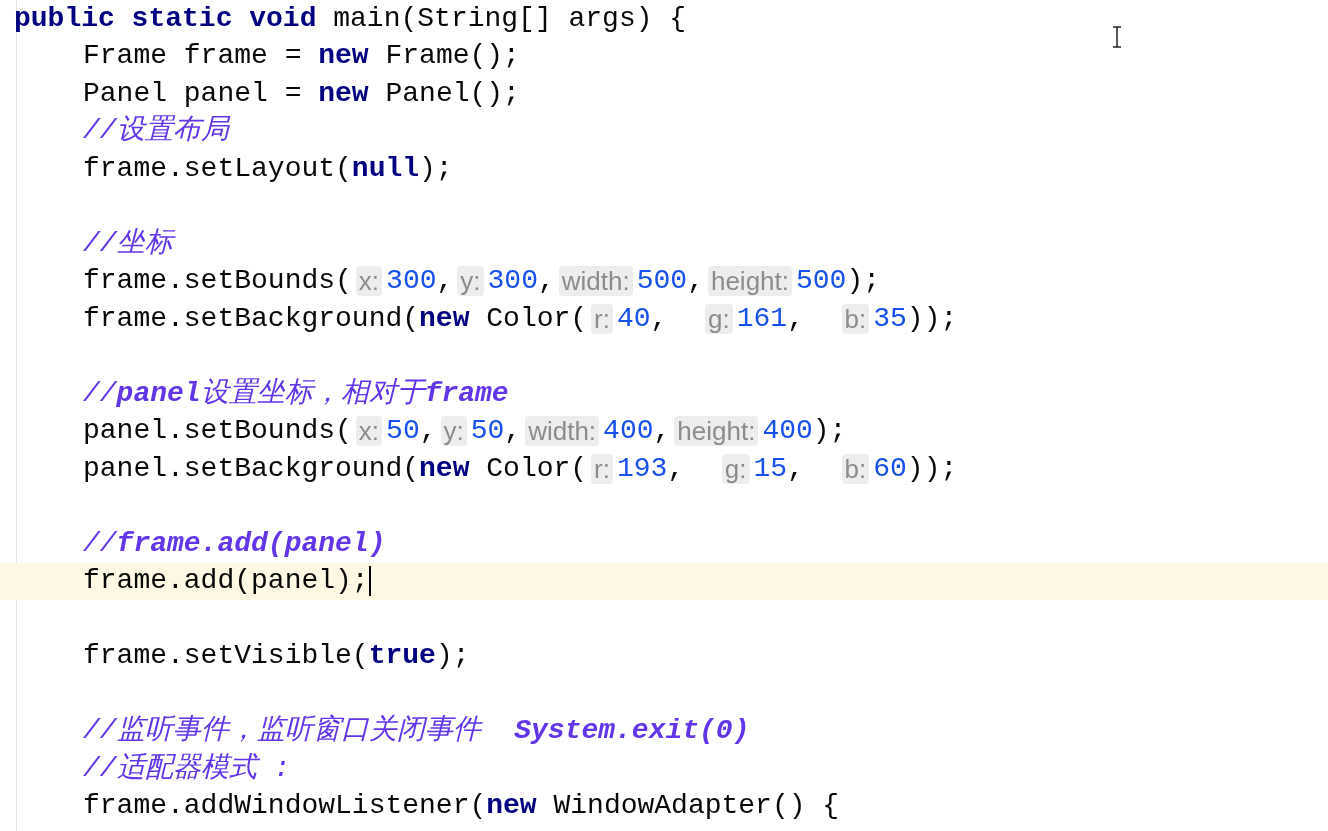 Image resolution: width=1328 pixels, height=831 pixels. I want to click on code-text: Panel();, so click(452, 93).